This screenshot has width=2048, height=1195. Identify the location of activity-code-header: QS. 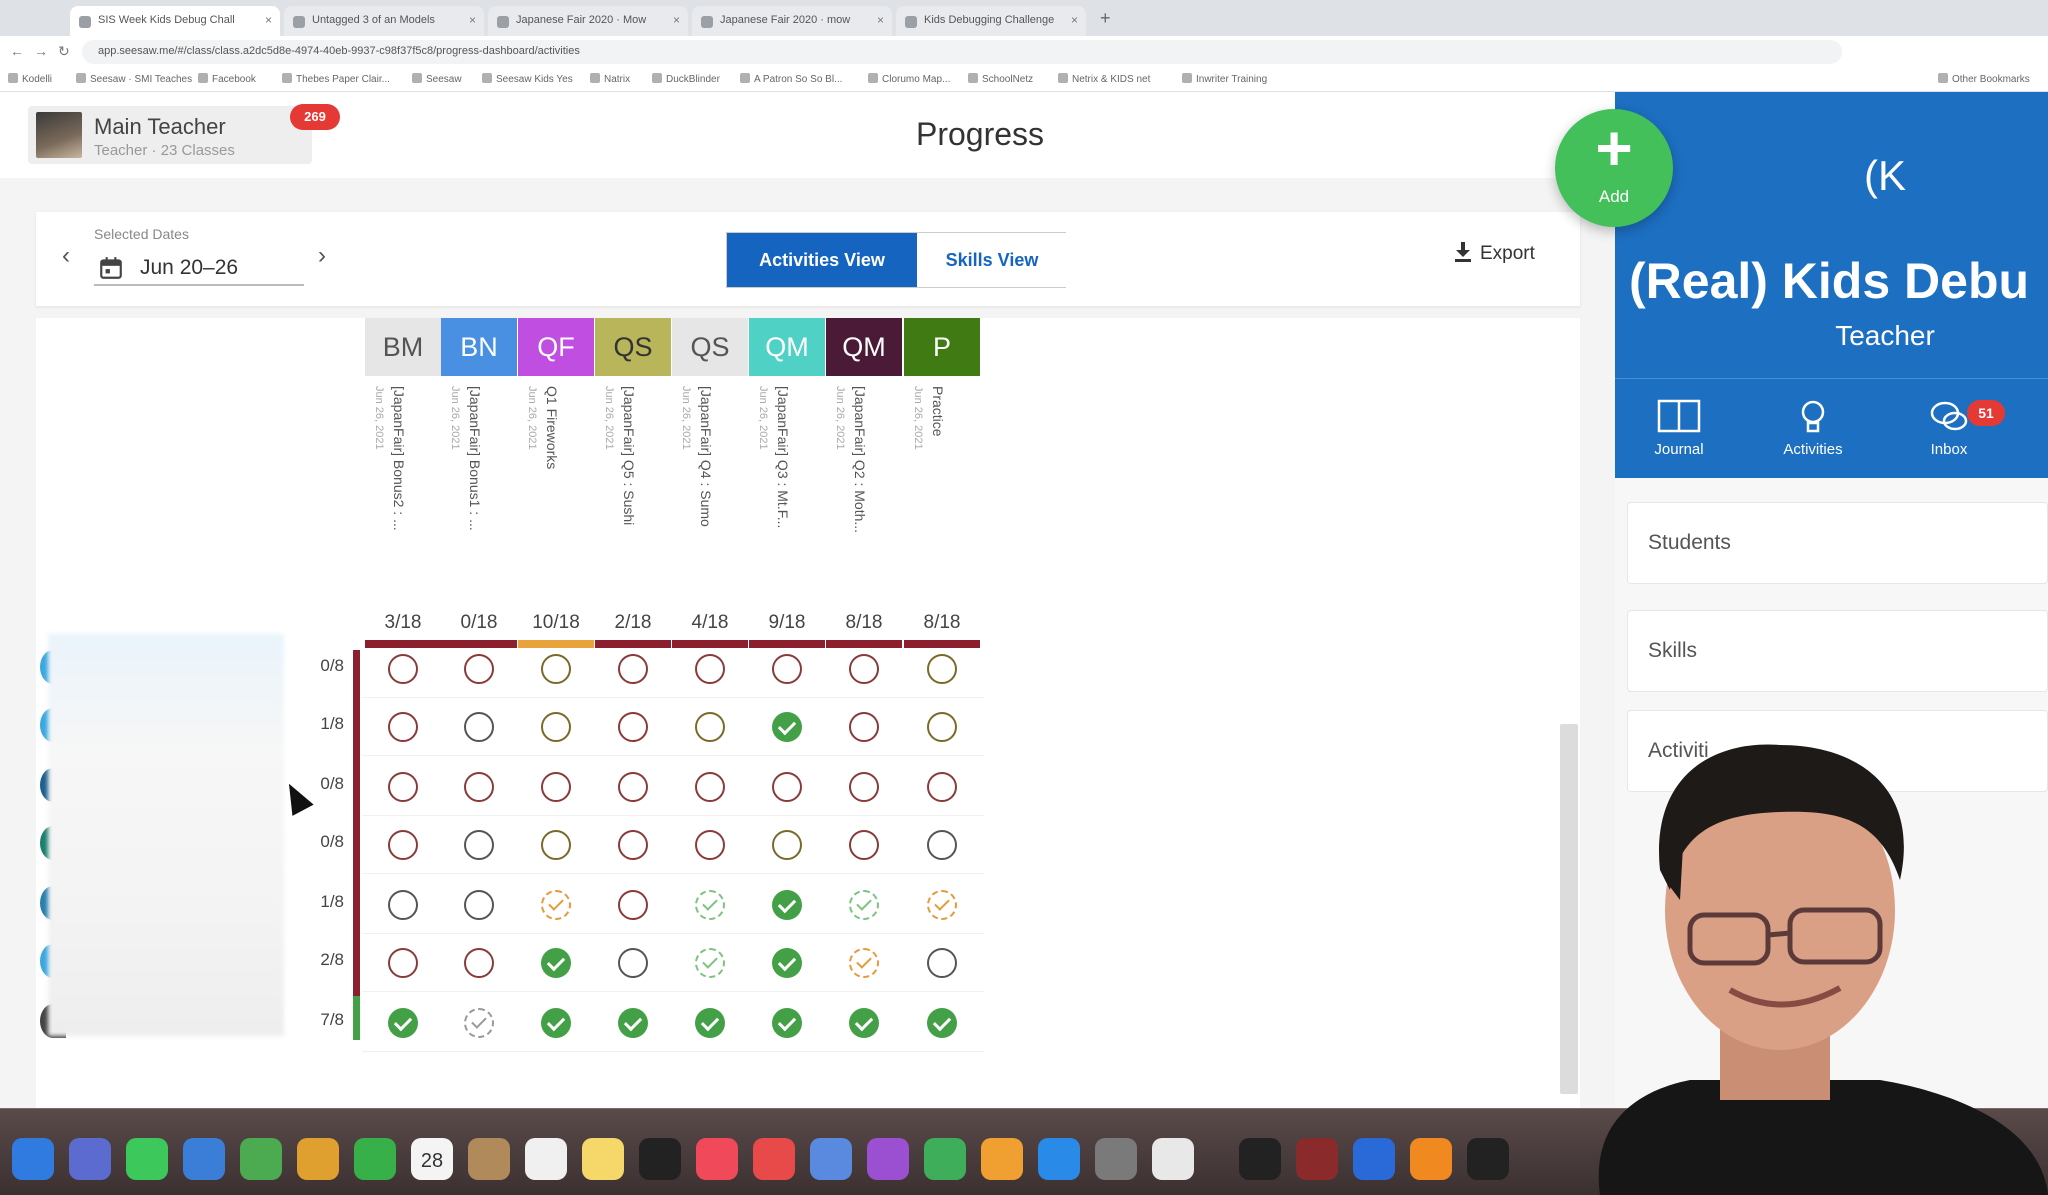
(633, 347).